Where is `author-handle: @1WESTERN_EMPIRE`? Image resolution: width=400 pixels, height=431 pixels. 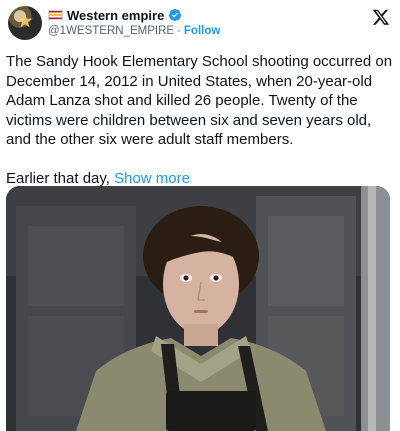 author-handle: @1WESTERN_EMPIRE is located at coordinates (111, 31).